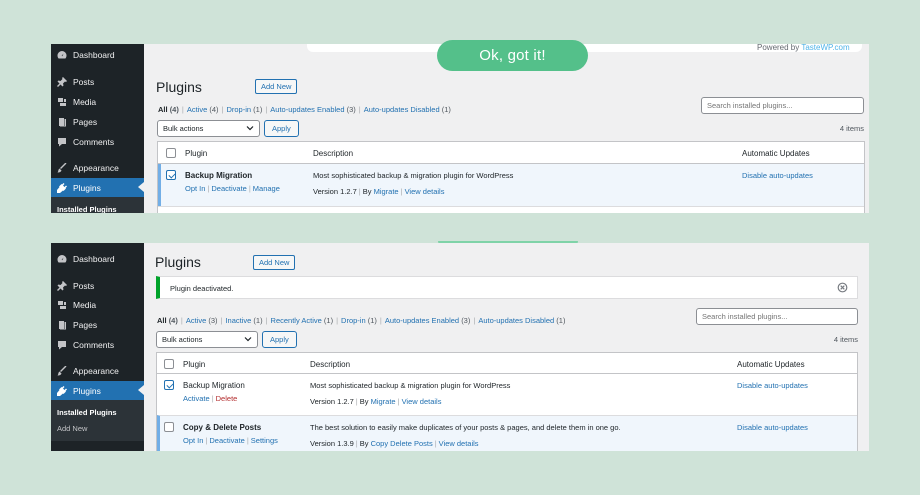  What do you see at coordinates (222, 427) in the screenshot?
I see `plugin-name: Copy & Delete Posts` at bounding box center [222, 427].